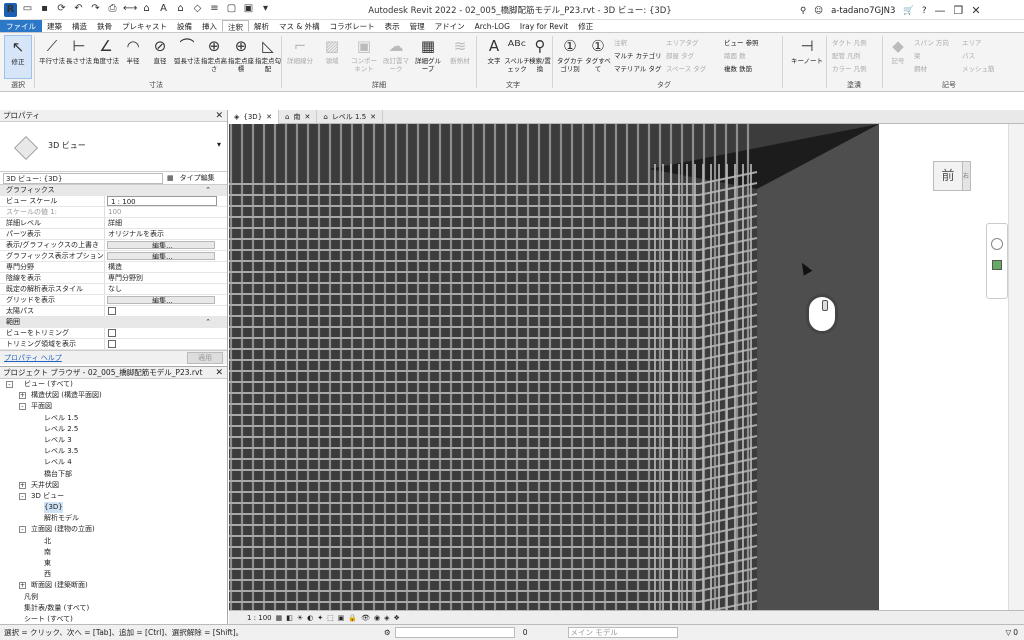 The image size is (1024, 640). I want to click on thin-lines-icon: ≡, so click(214, 10).